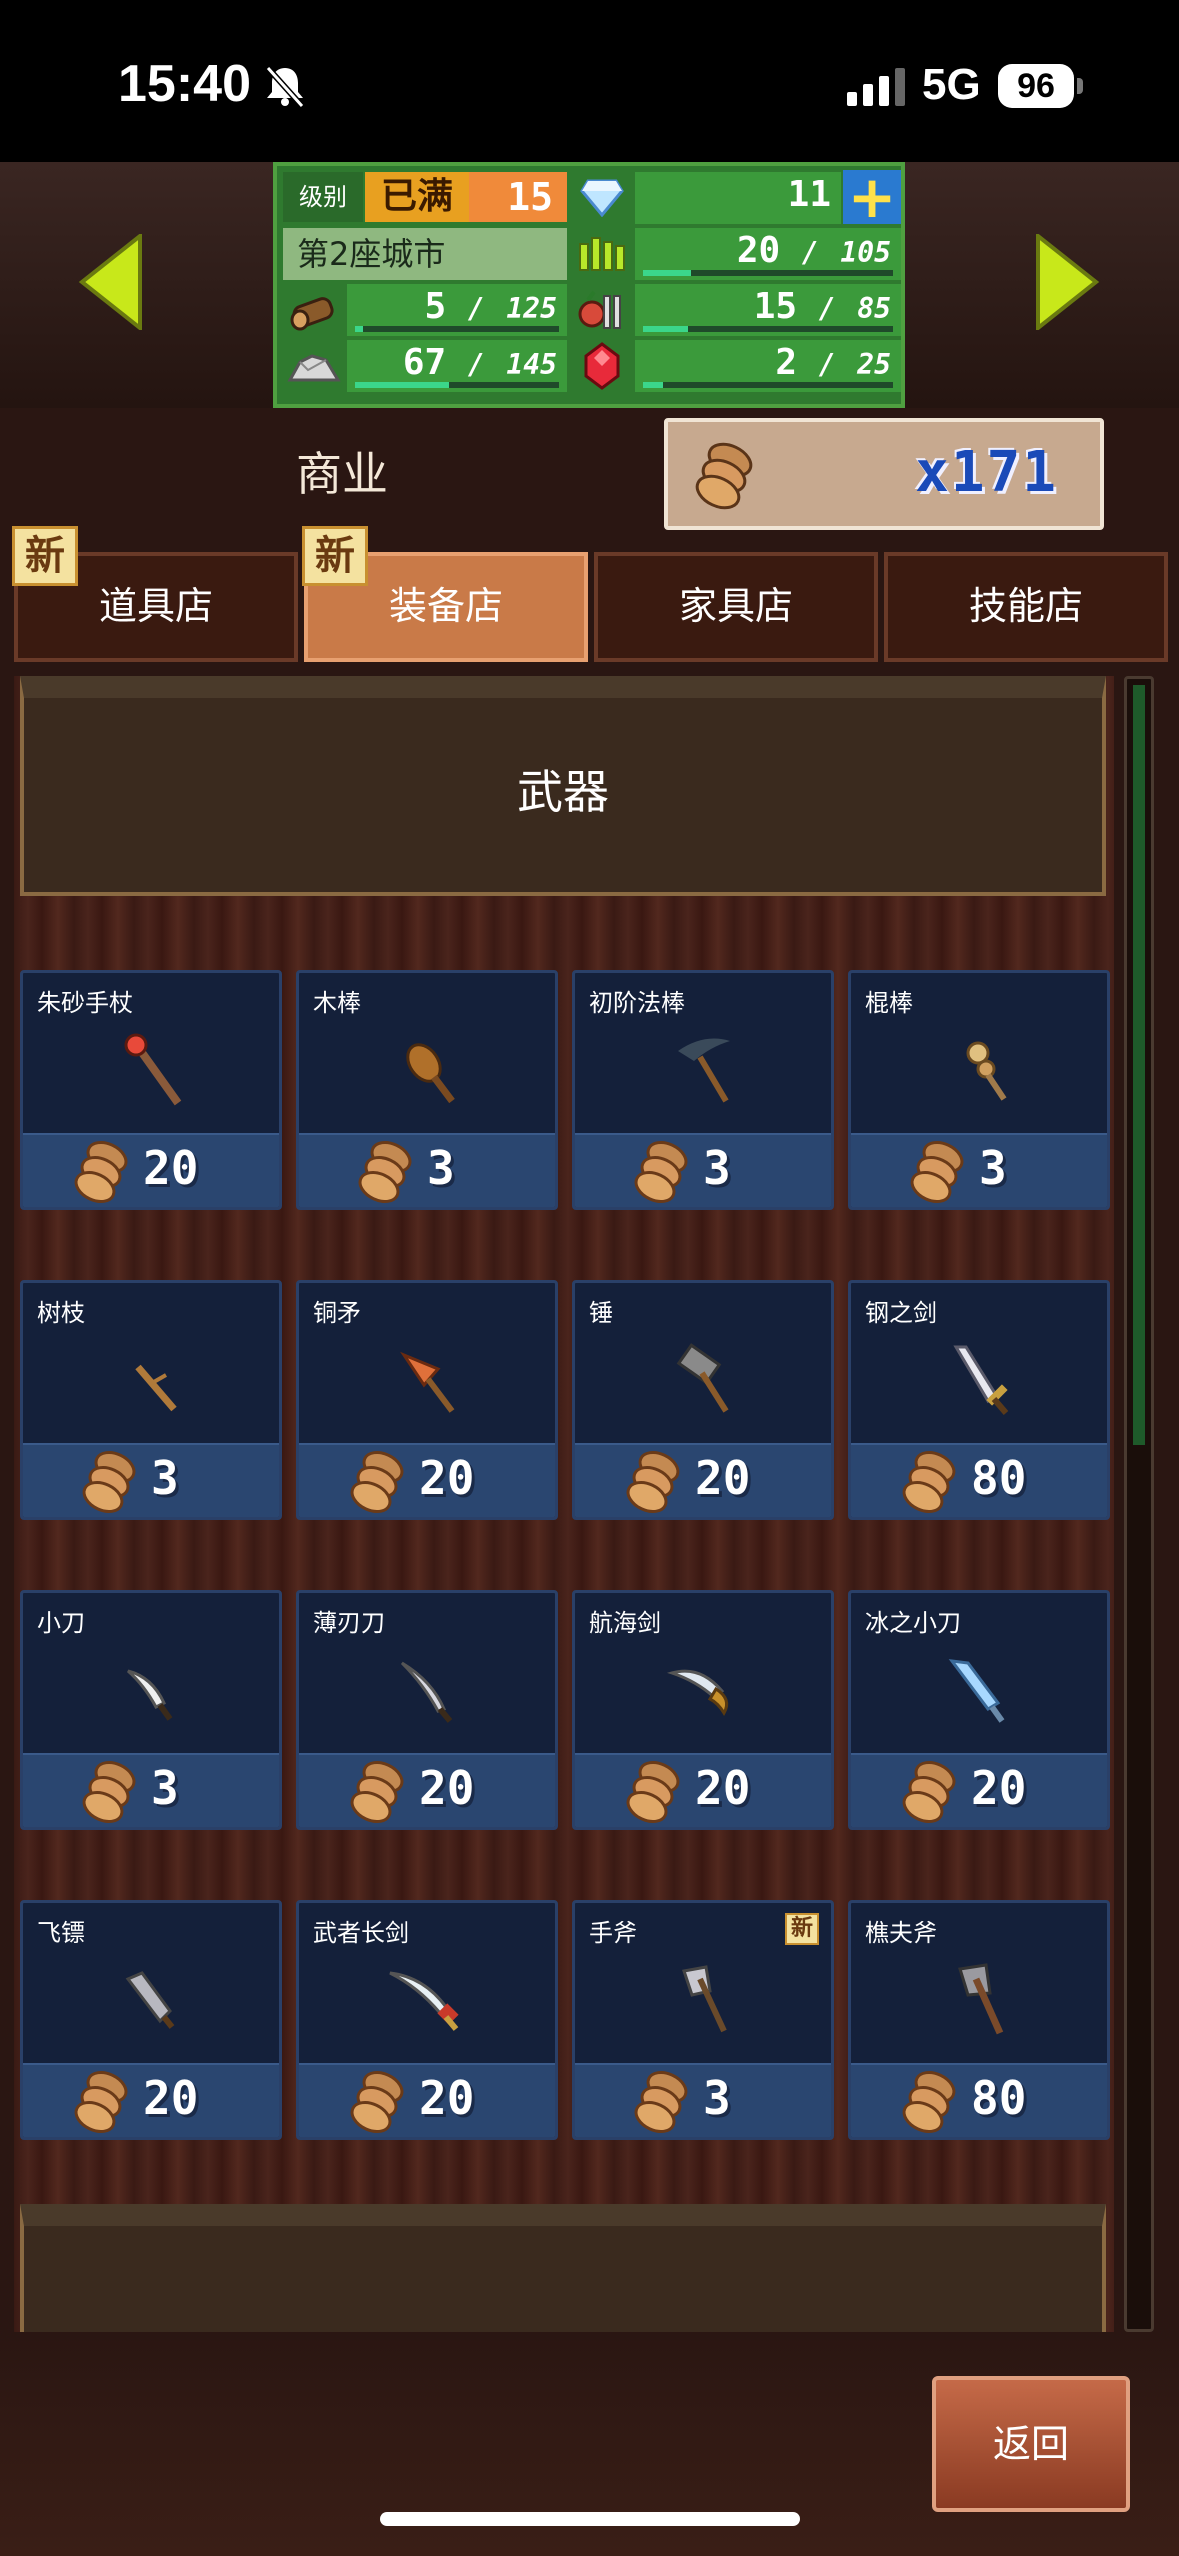 The image size is (1179, 2556). I want to click on tab-furniture-shop-label: 家具店, so click(735, 606).